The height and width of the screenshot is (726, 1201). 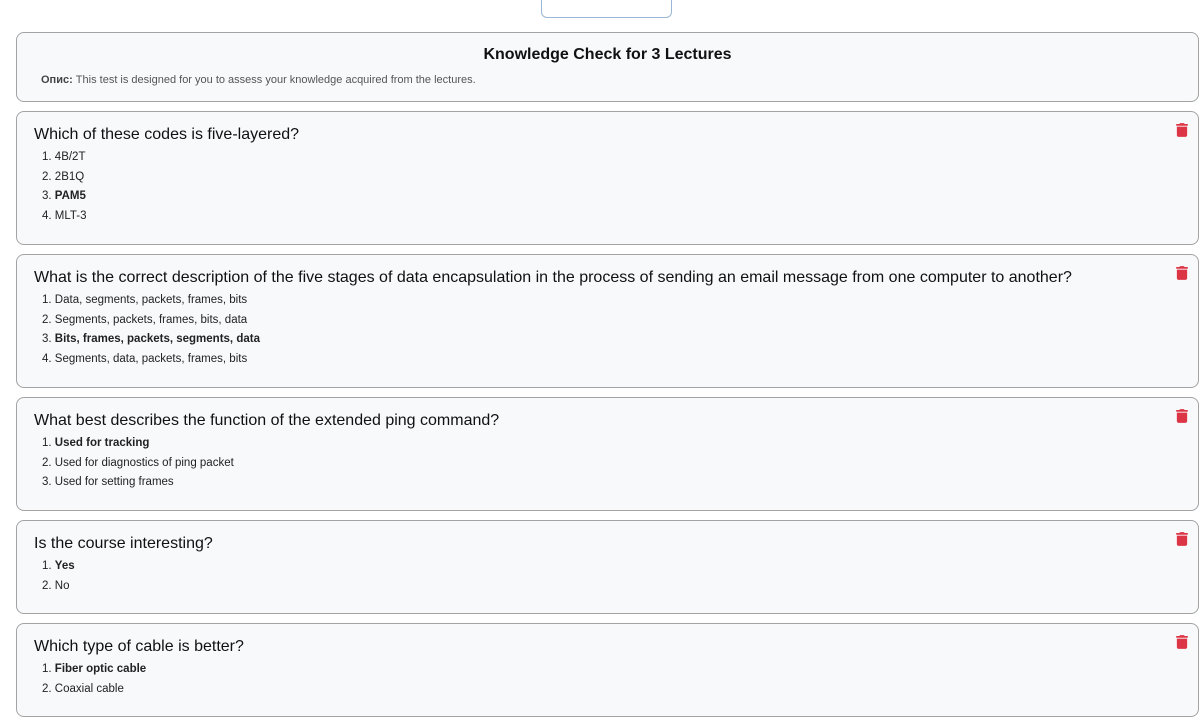 I want to click on answer-option-correct: 1. Yes, so click(x=607, y=567).